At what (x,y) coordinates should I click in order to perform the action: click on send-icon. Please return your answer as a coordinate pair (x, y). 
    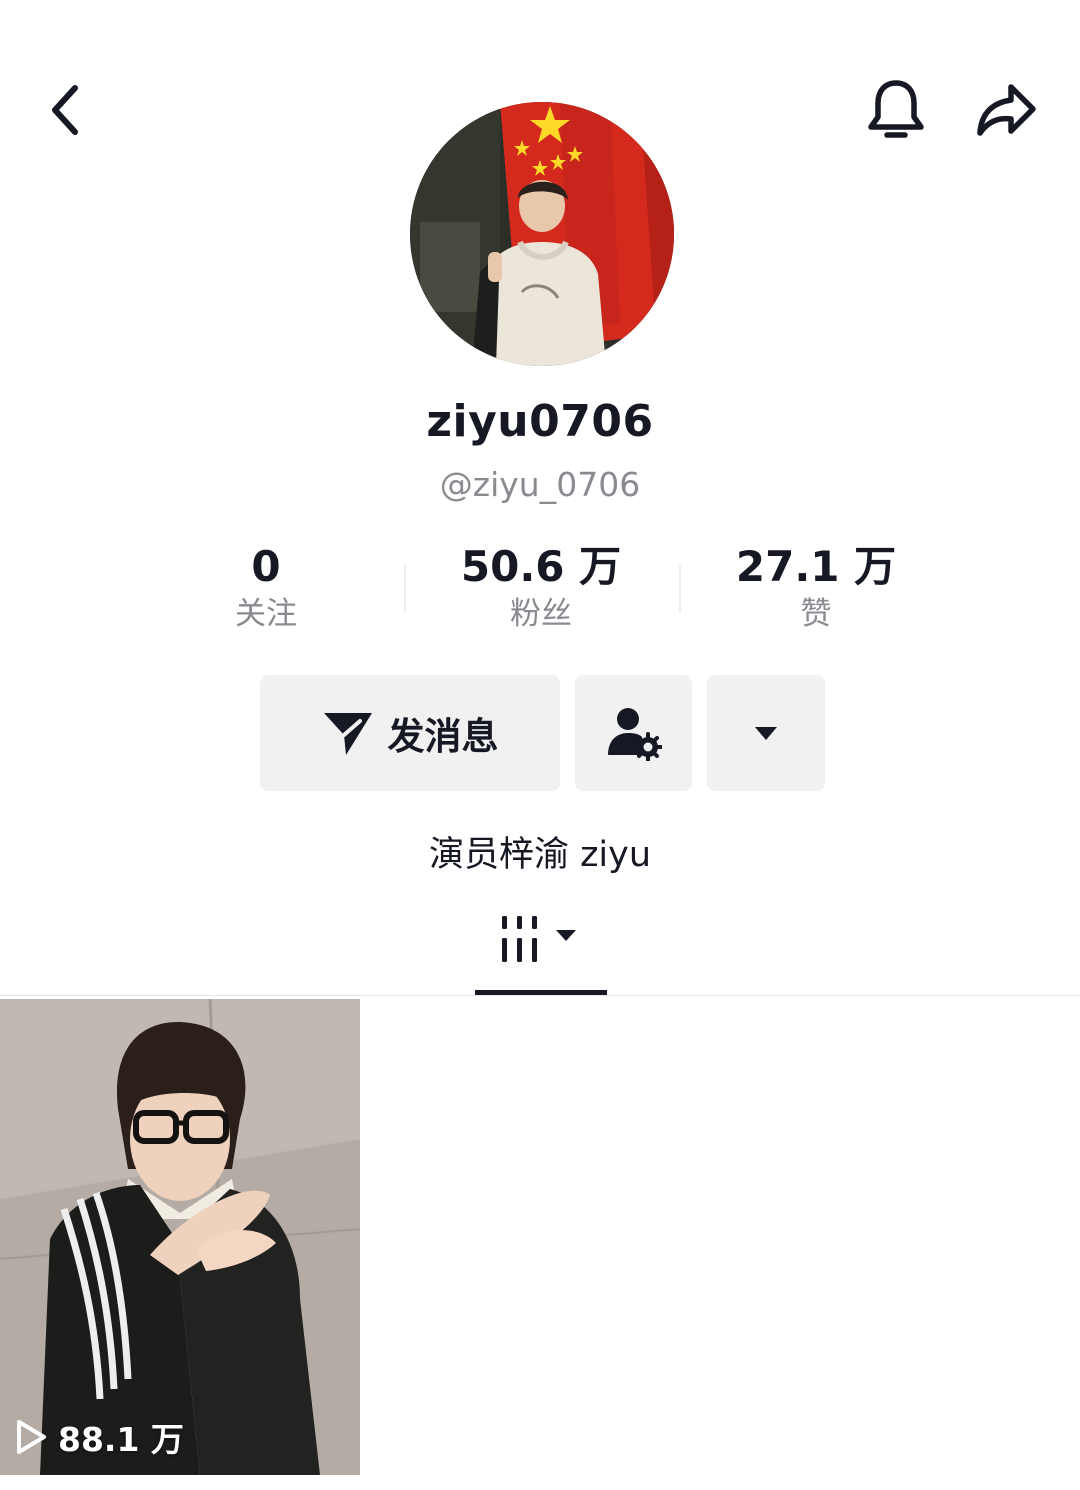
    Looking at the image, I should click on (347, 734).